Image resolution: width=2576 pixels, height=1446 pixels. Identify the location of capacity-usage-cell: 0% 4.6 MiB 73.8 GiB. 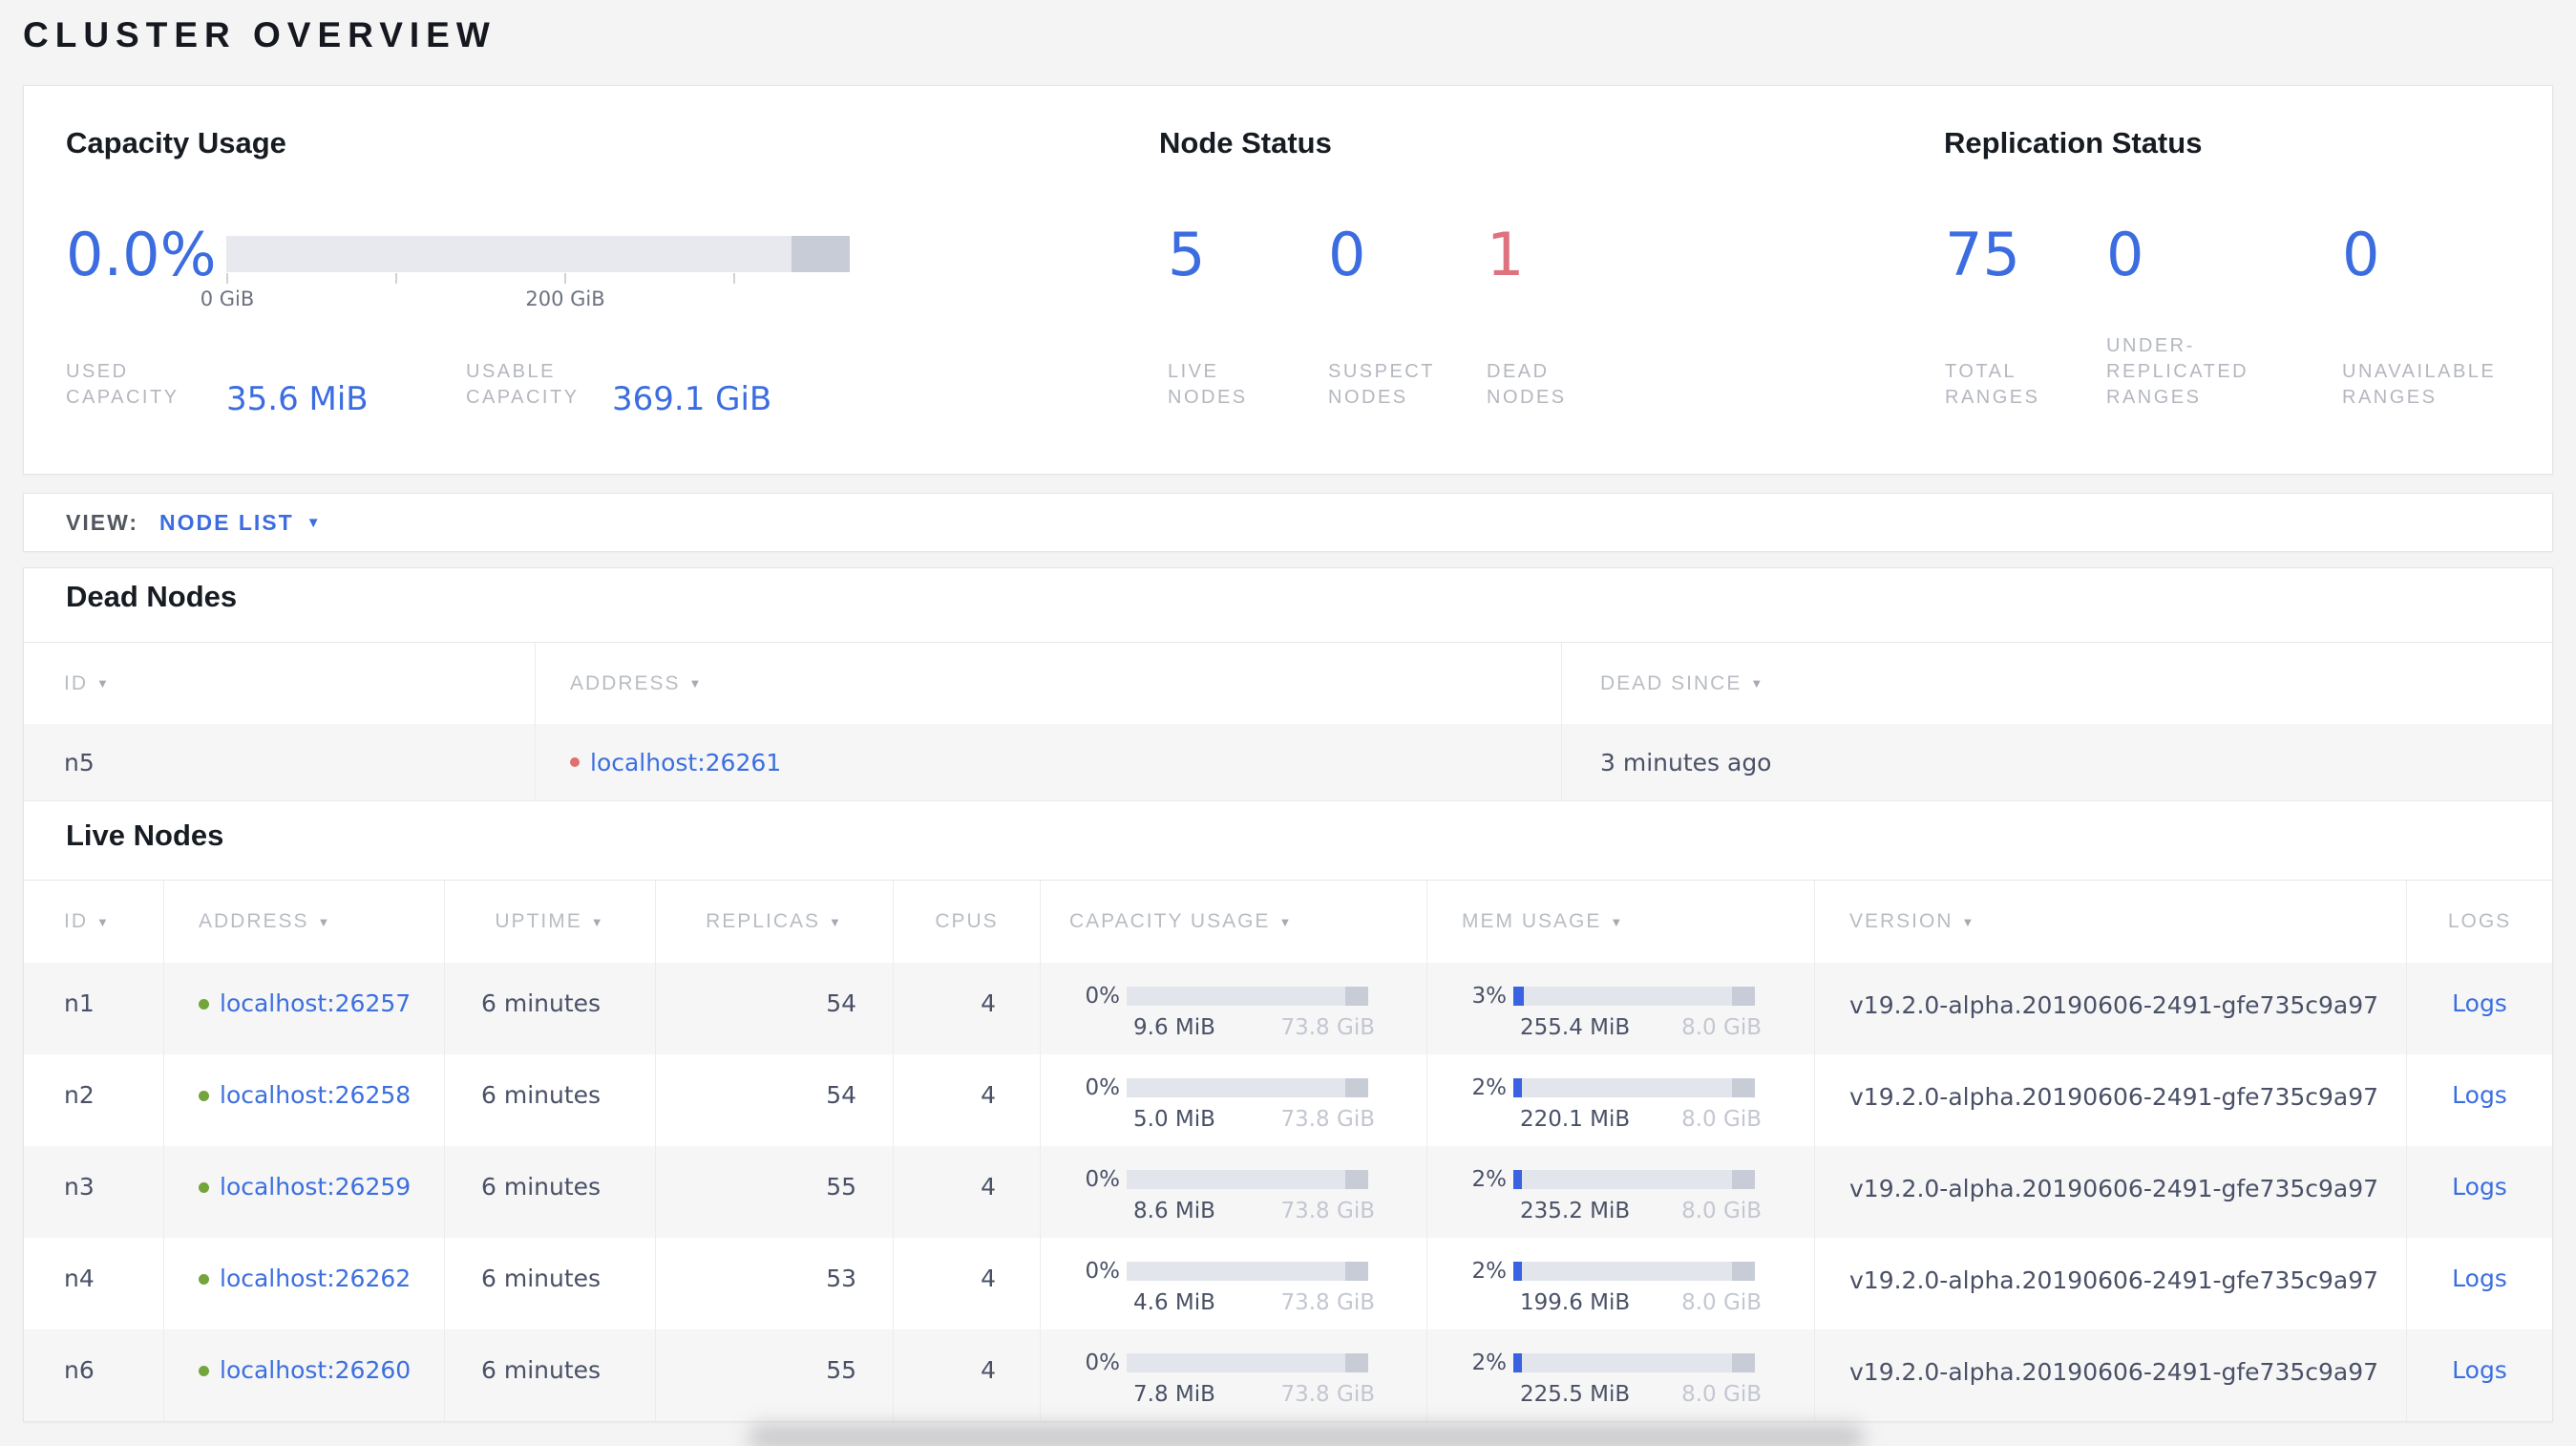
(1234, 1283).